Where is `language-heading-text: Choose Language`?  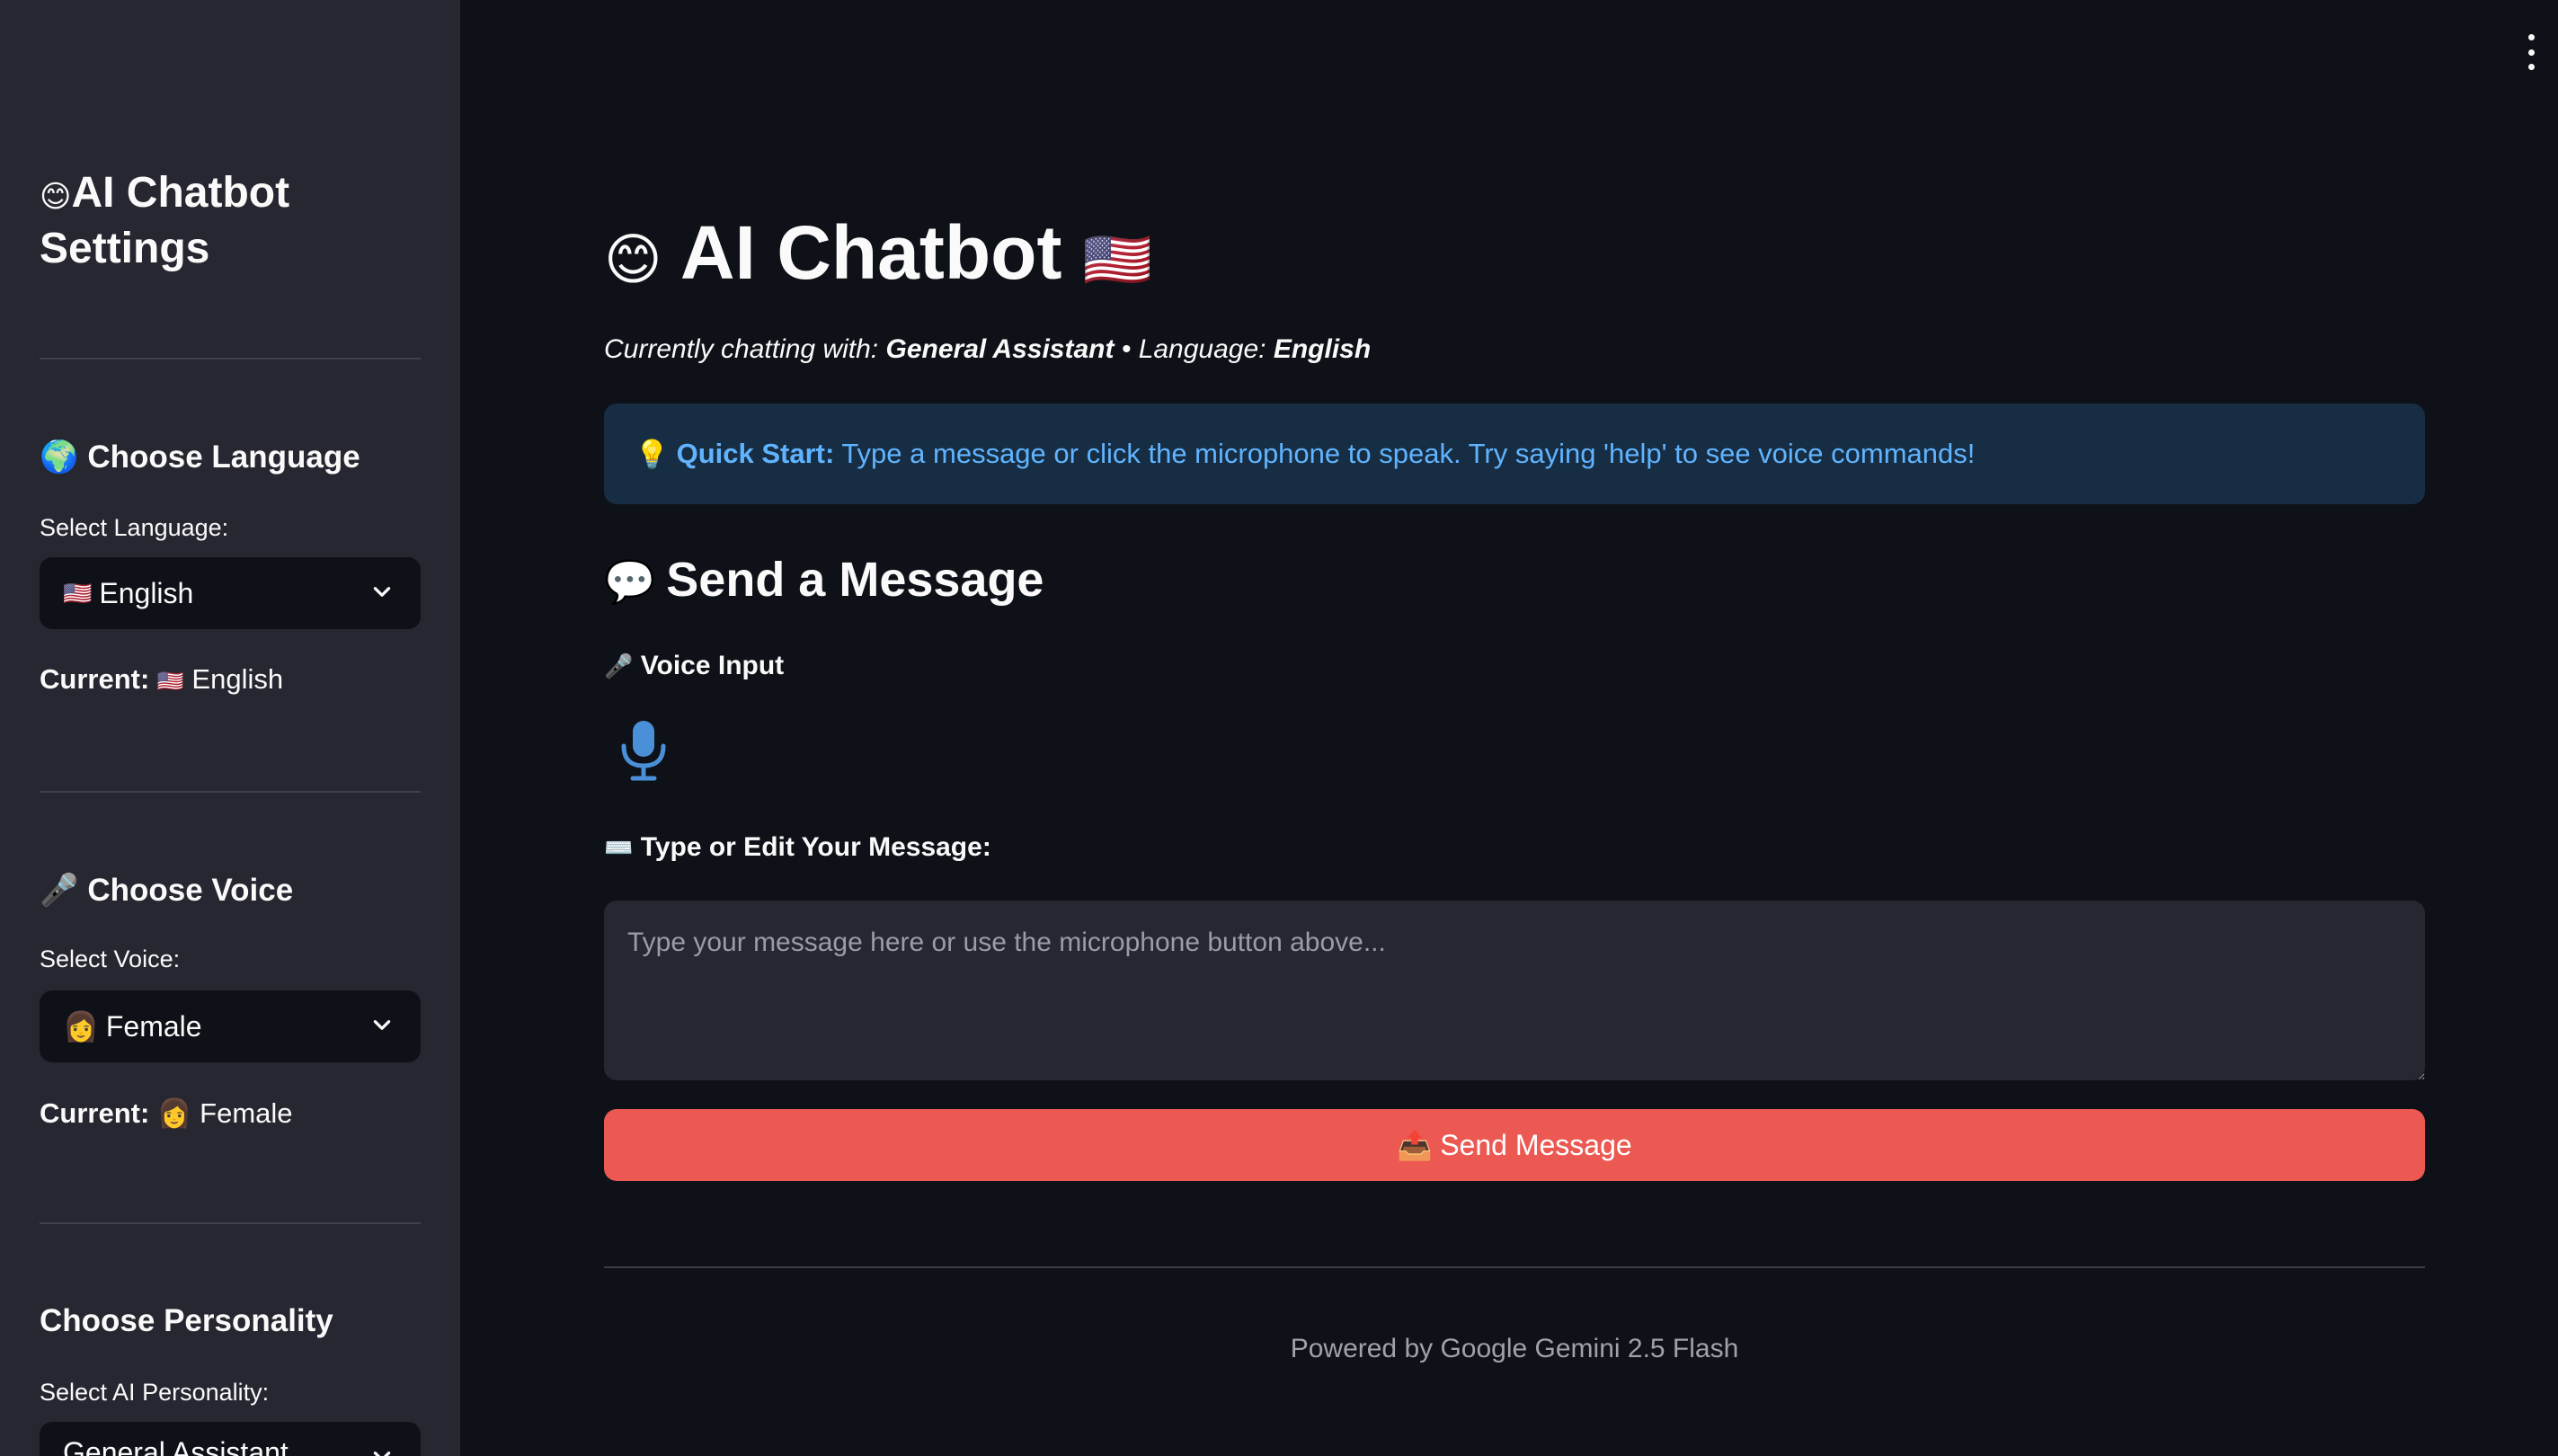 language-heading-text: Choose Language is located at coordinates (223, 457).